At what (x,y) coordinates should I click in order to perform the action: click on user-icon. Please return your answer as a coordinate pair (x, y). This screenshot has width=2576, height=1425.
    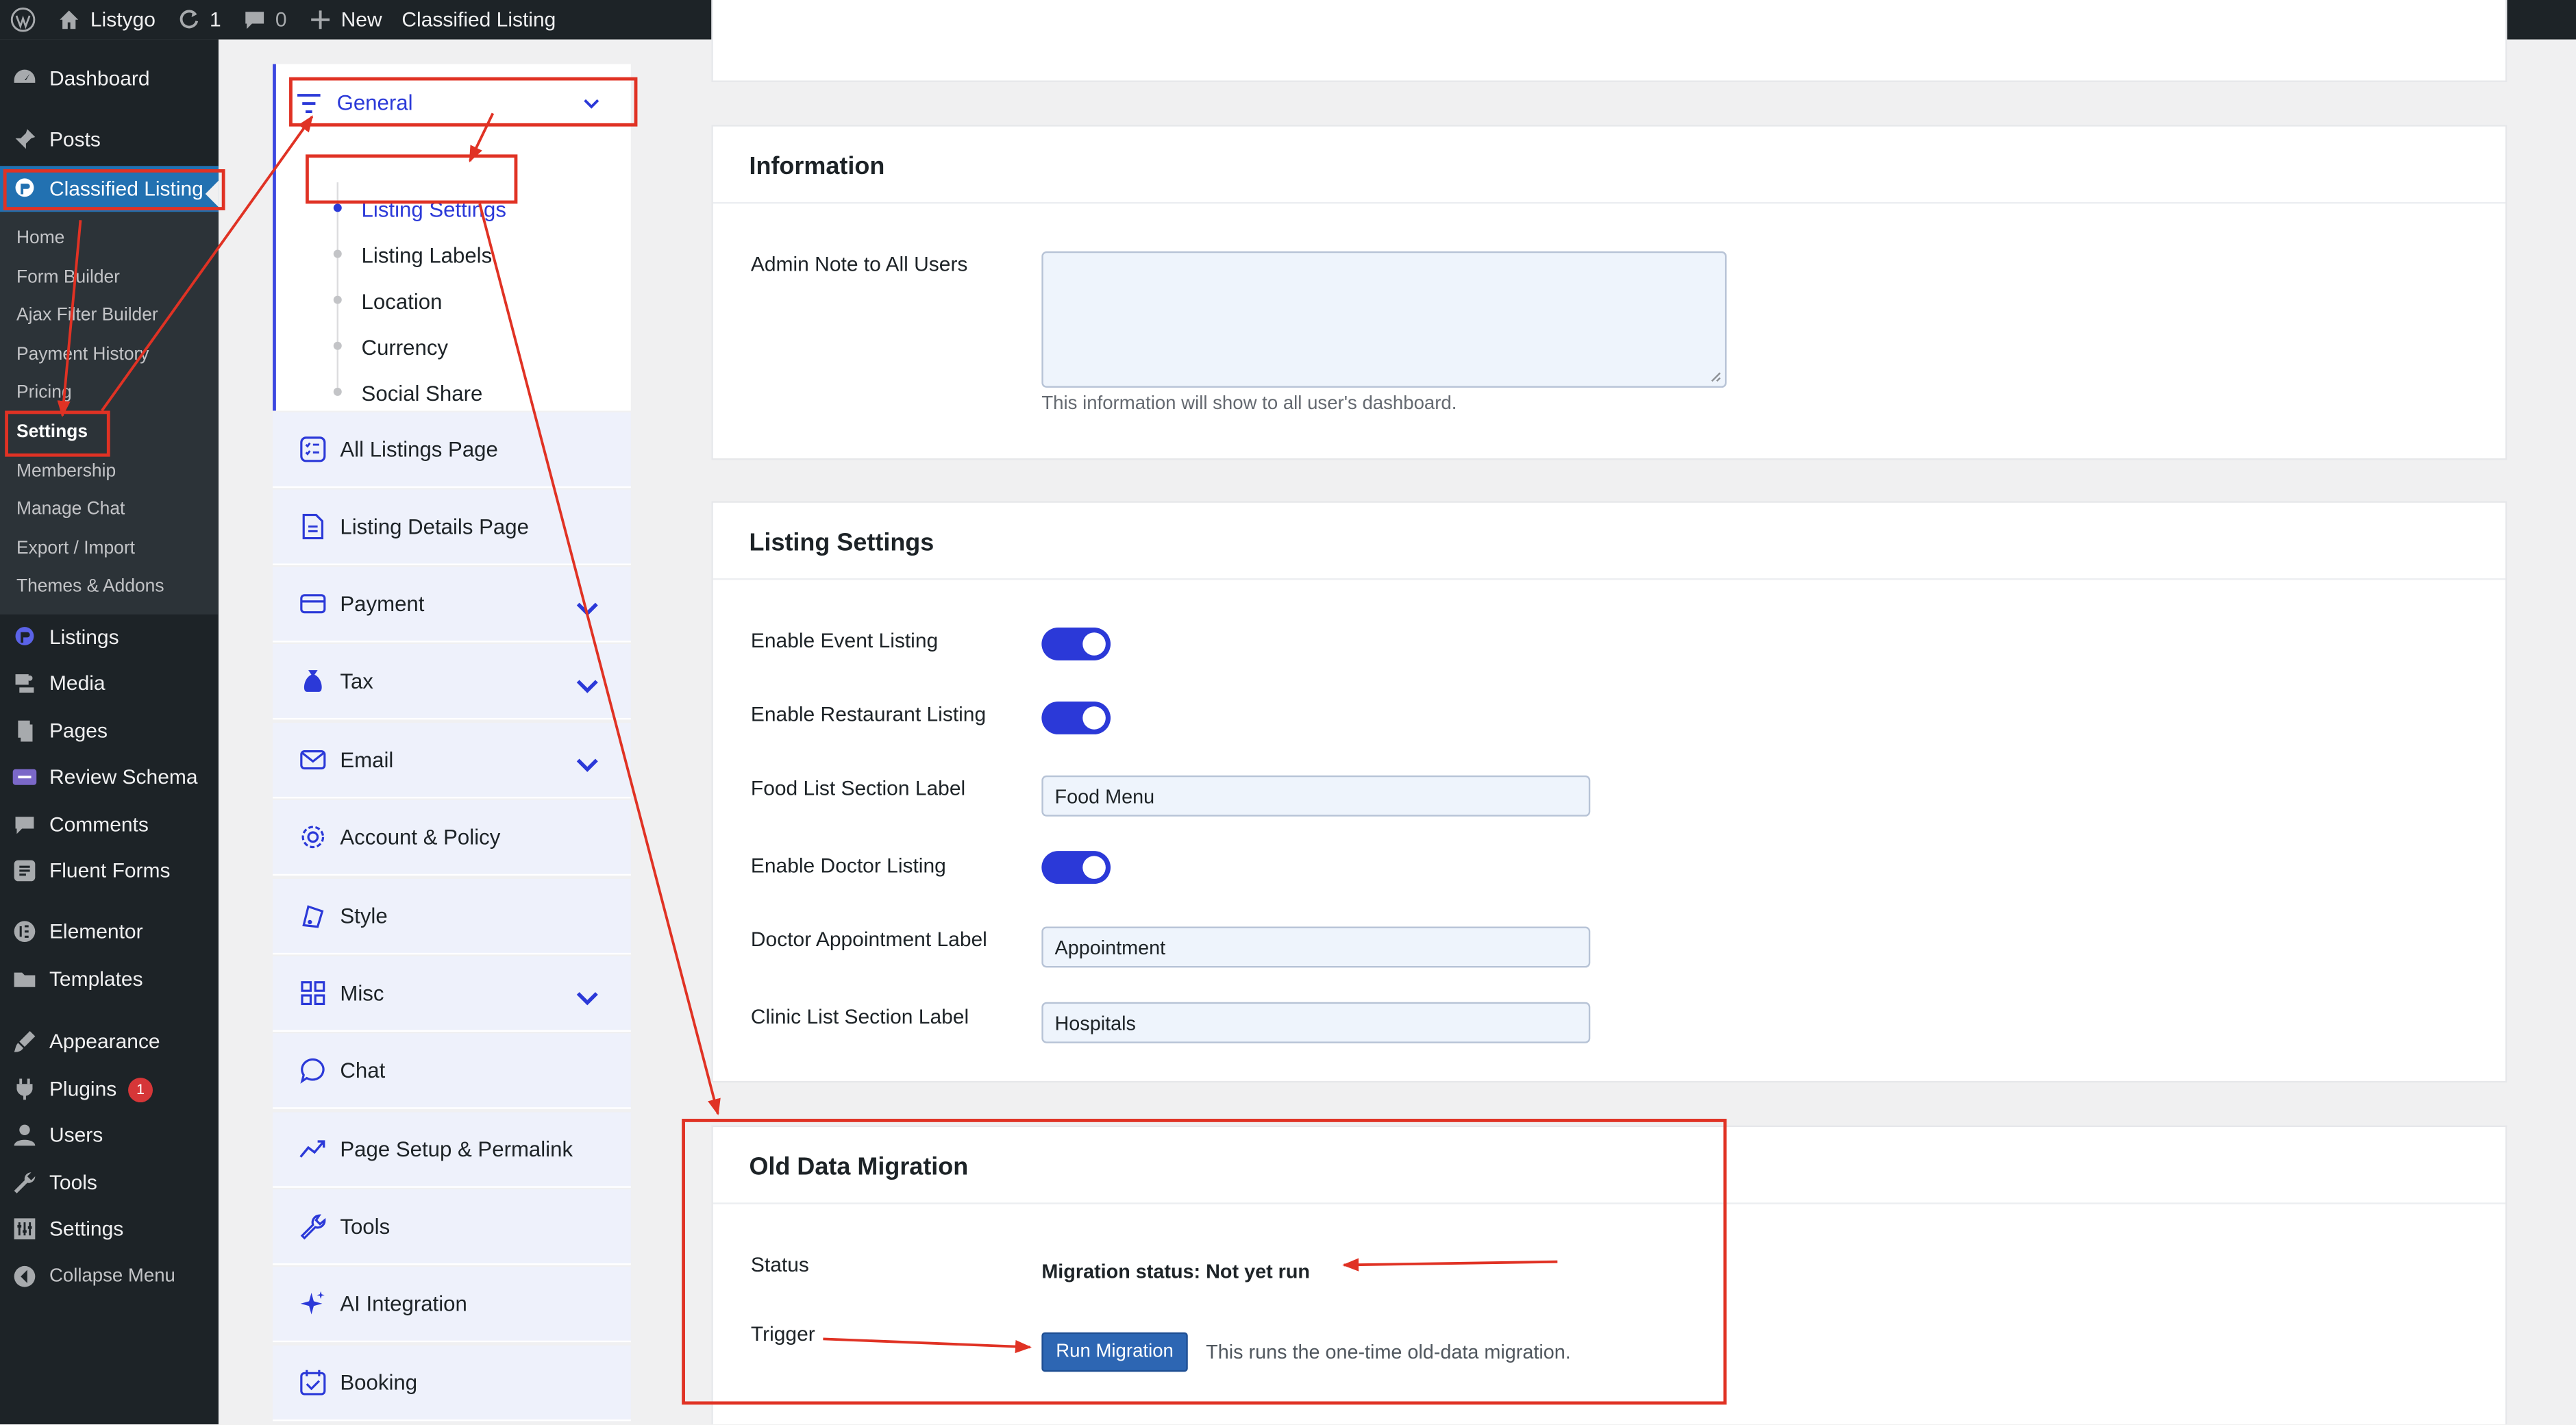
    Looking at the image, I should click on (25, 1135).